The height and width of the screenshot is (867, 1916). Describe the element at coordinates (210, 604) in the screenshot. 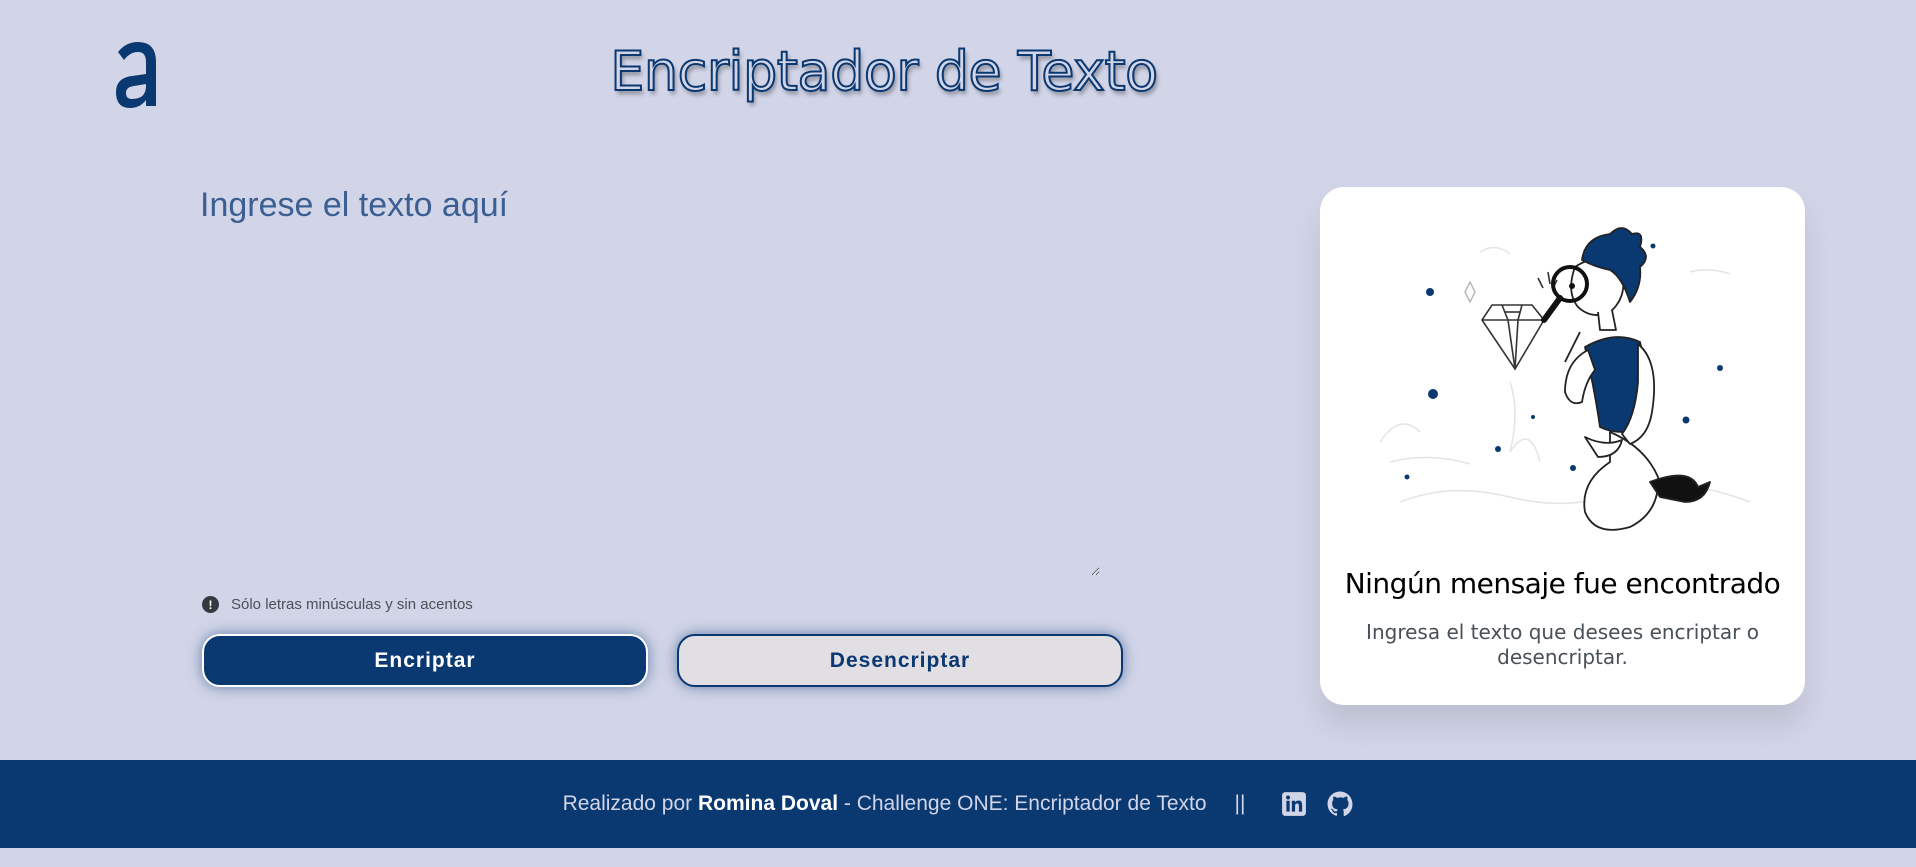

I see `exclamation-circle-icon: !` at that location.